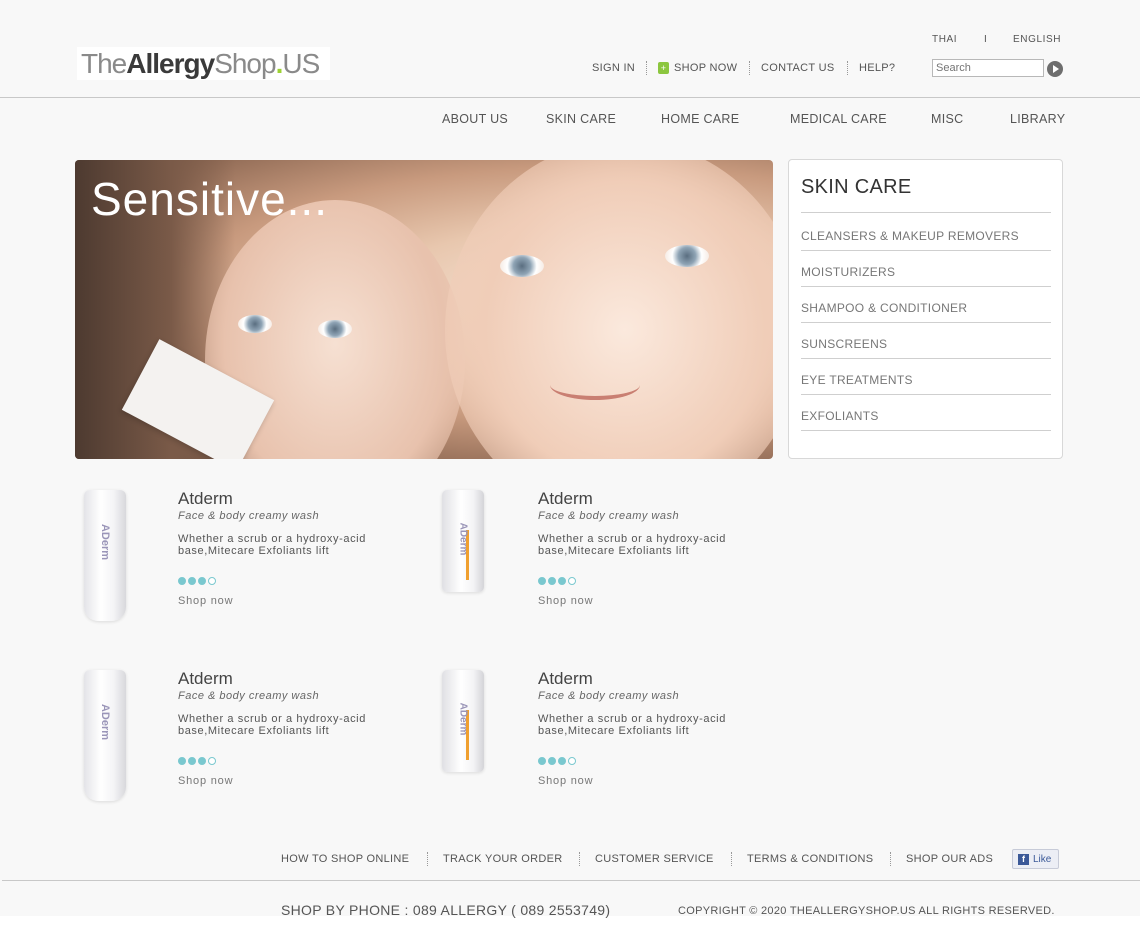 The height and width of the screenshot is (950, 1140). I want to click on shop-now-link: + SHOP NOW, so click(697, 68).